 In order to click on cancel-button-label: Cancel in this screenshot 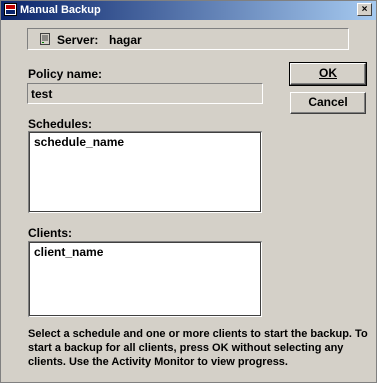, I will do `click(328, 102)`.